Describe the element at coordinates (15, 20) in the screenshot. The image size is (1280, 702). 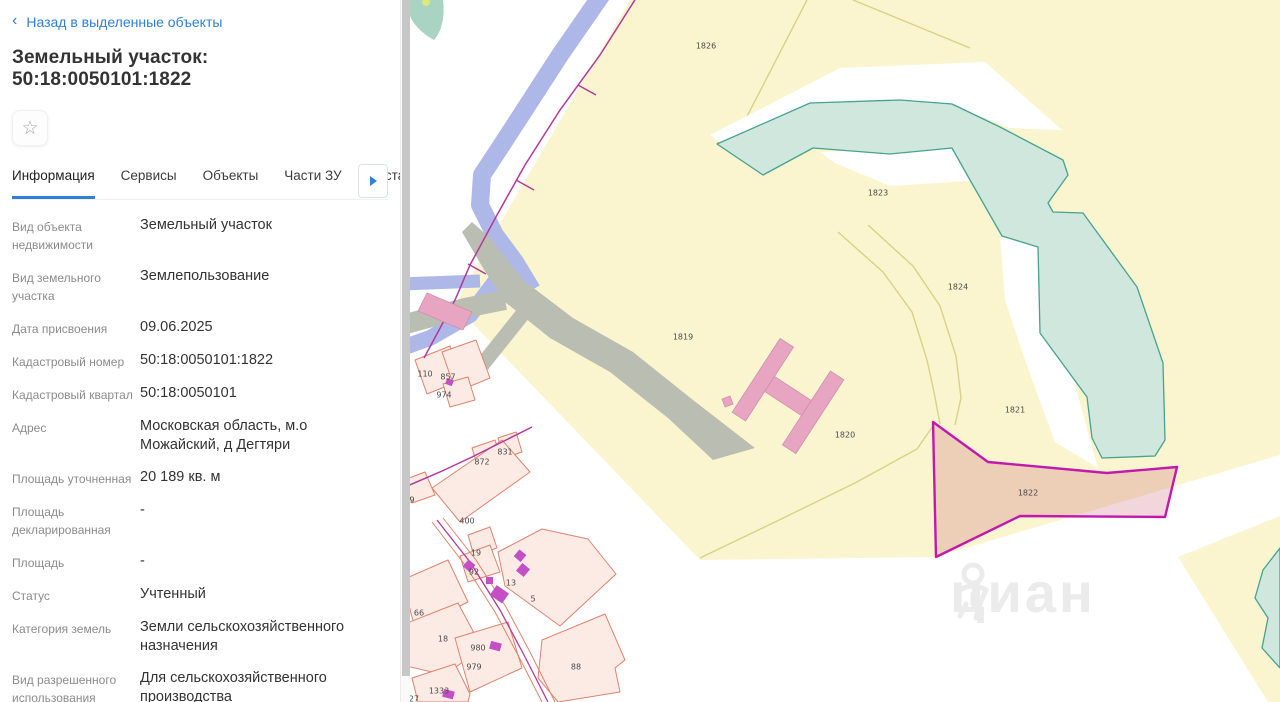
I see `back-chevron-icon: ‹` at that location.